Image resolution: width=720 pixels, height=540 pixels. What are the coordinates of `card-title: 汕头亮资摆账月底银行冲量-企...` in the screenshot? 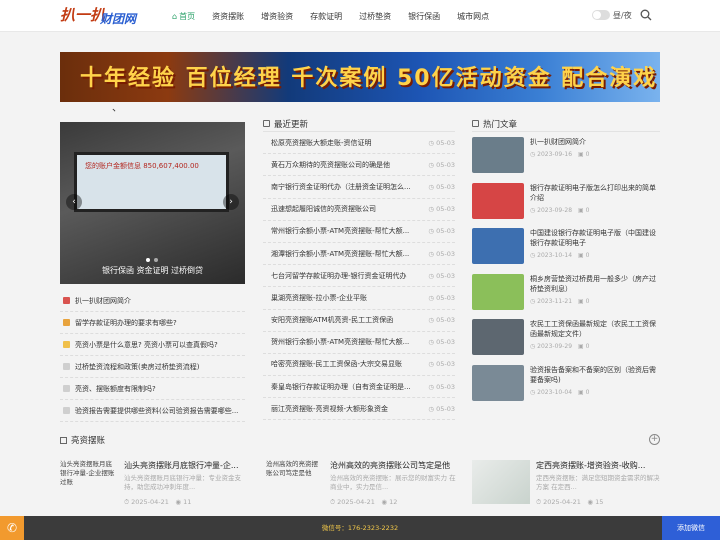 It's located at (190, 465).